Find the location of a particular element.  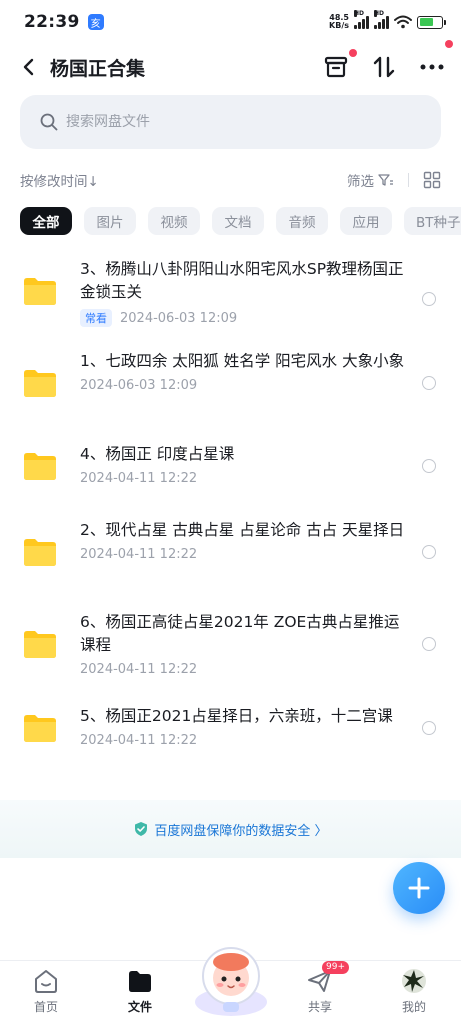

nav-files: 文件 is located at coordinates (140, 991).